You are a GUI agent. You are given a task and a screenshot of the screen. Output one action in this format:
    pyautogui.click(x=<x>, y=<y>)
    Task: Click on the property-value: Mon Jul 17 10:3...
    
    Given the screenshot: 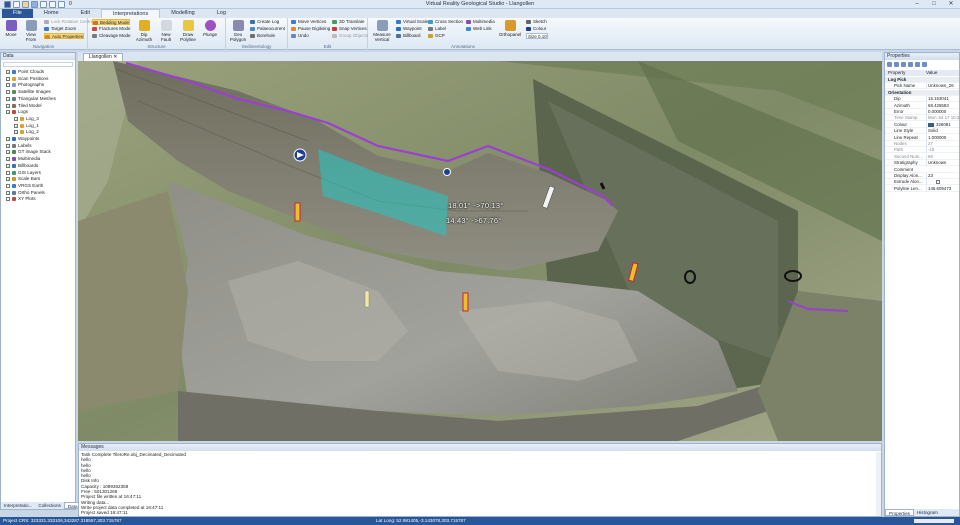 What is the action you would take?
    pyautogui.click(x=943, y=118)
    